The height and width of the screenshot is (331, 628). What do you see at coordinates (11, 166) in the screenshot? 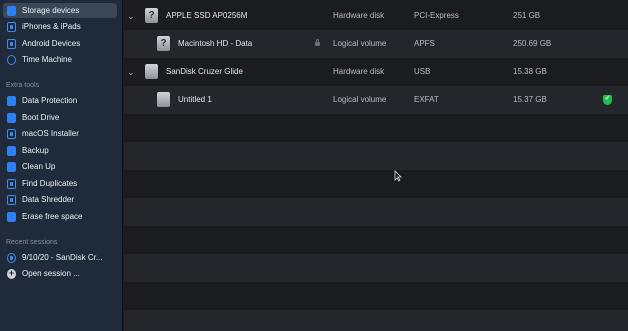
I see `clean-up-icon` at bounding box center [11, 166].